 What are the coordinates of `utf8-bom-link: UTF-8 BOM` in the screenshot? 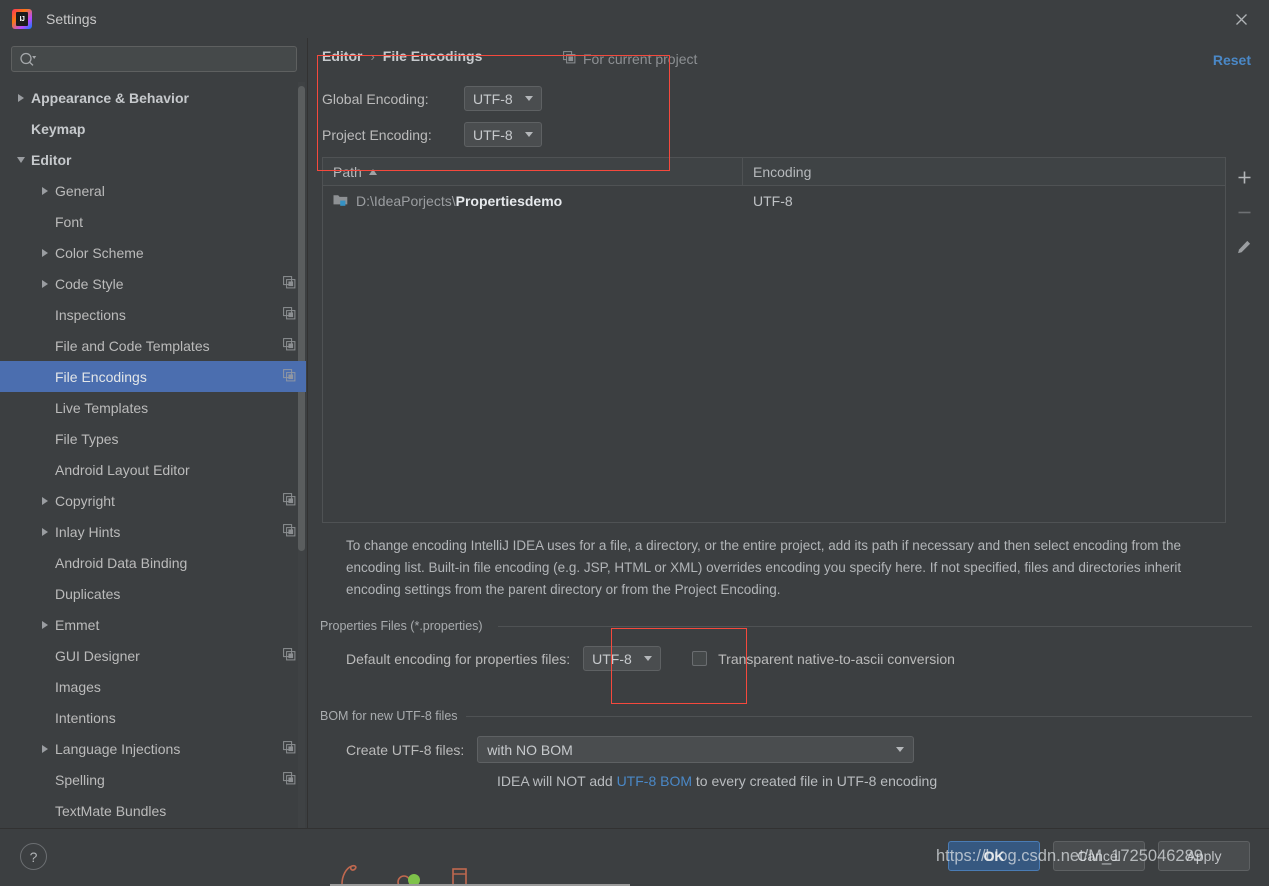 It's located at (654, 781).